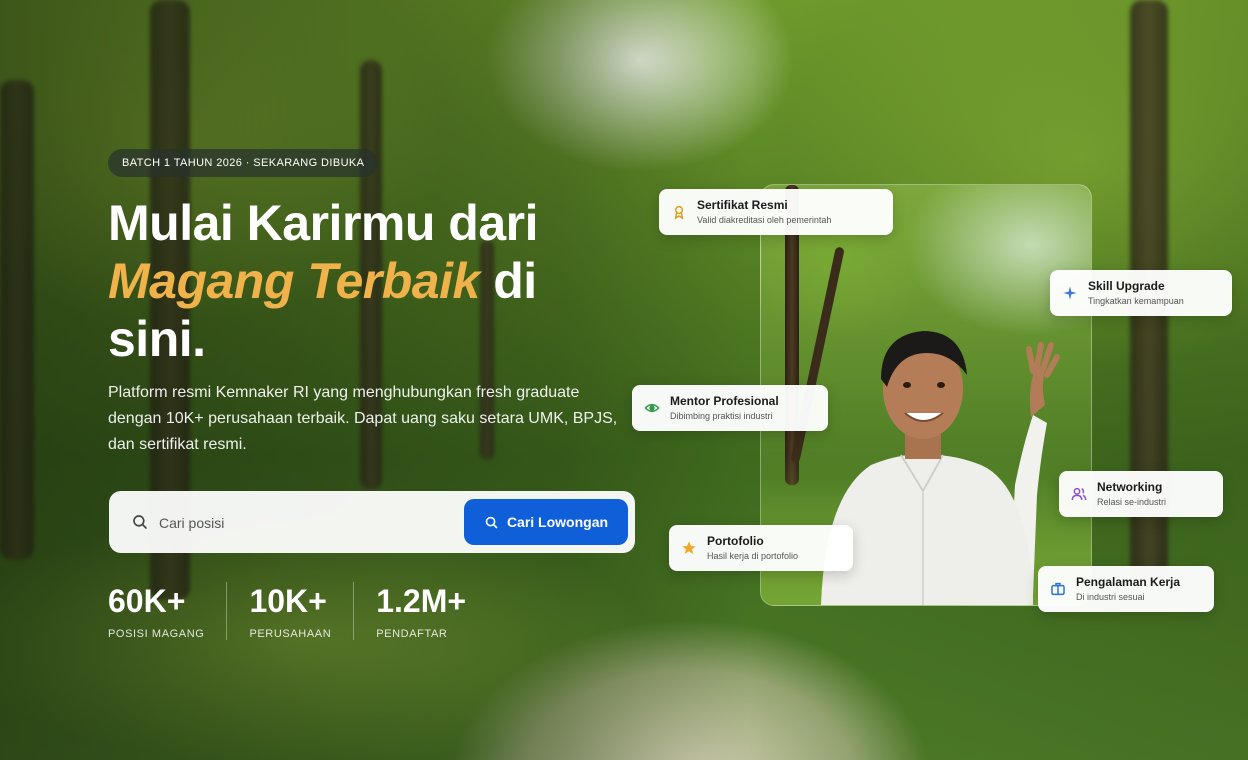 This screenshot has height=760, width=1248. Describe the element at coordinates (1132, 502) in the screenshot. I see `chip-desc: Relasi se-industri` at that location.